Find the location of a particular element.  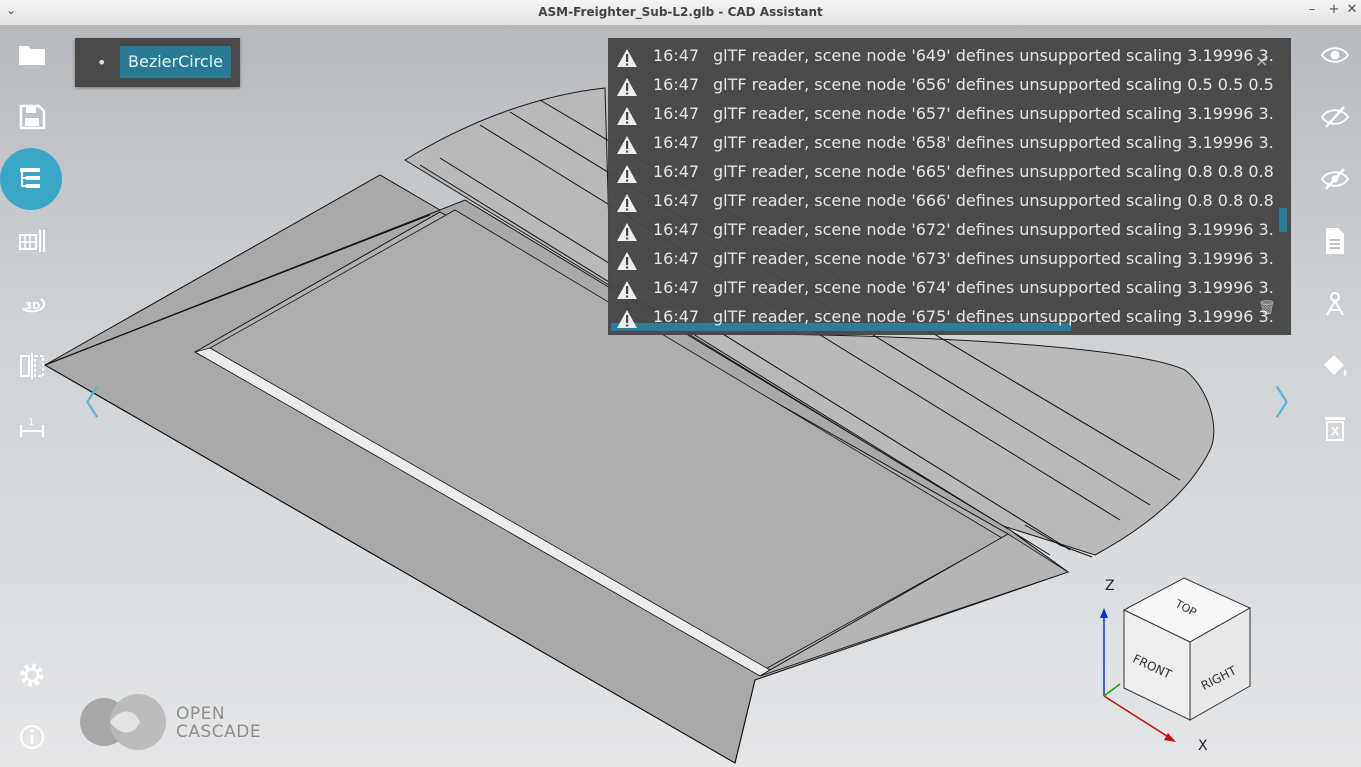

paint-button is located at coordinates (1335, 366).